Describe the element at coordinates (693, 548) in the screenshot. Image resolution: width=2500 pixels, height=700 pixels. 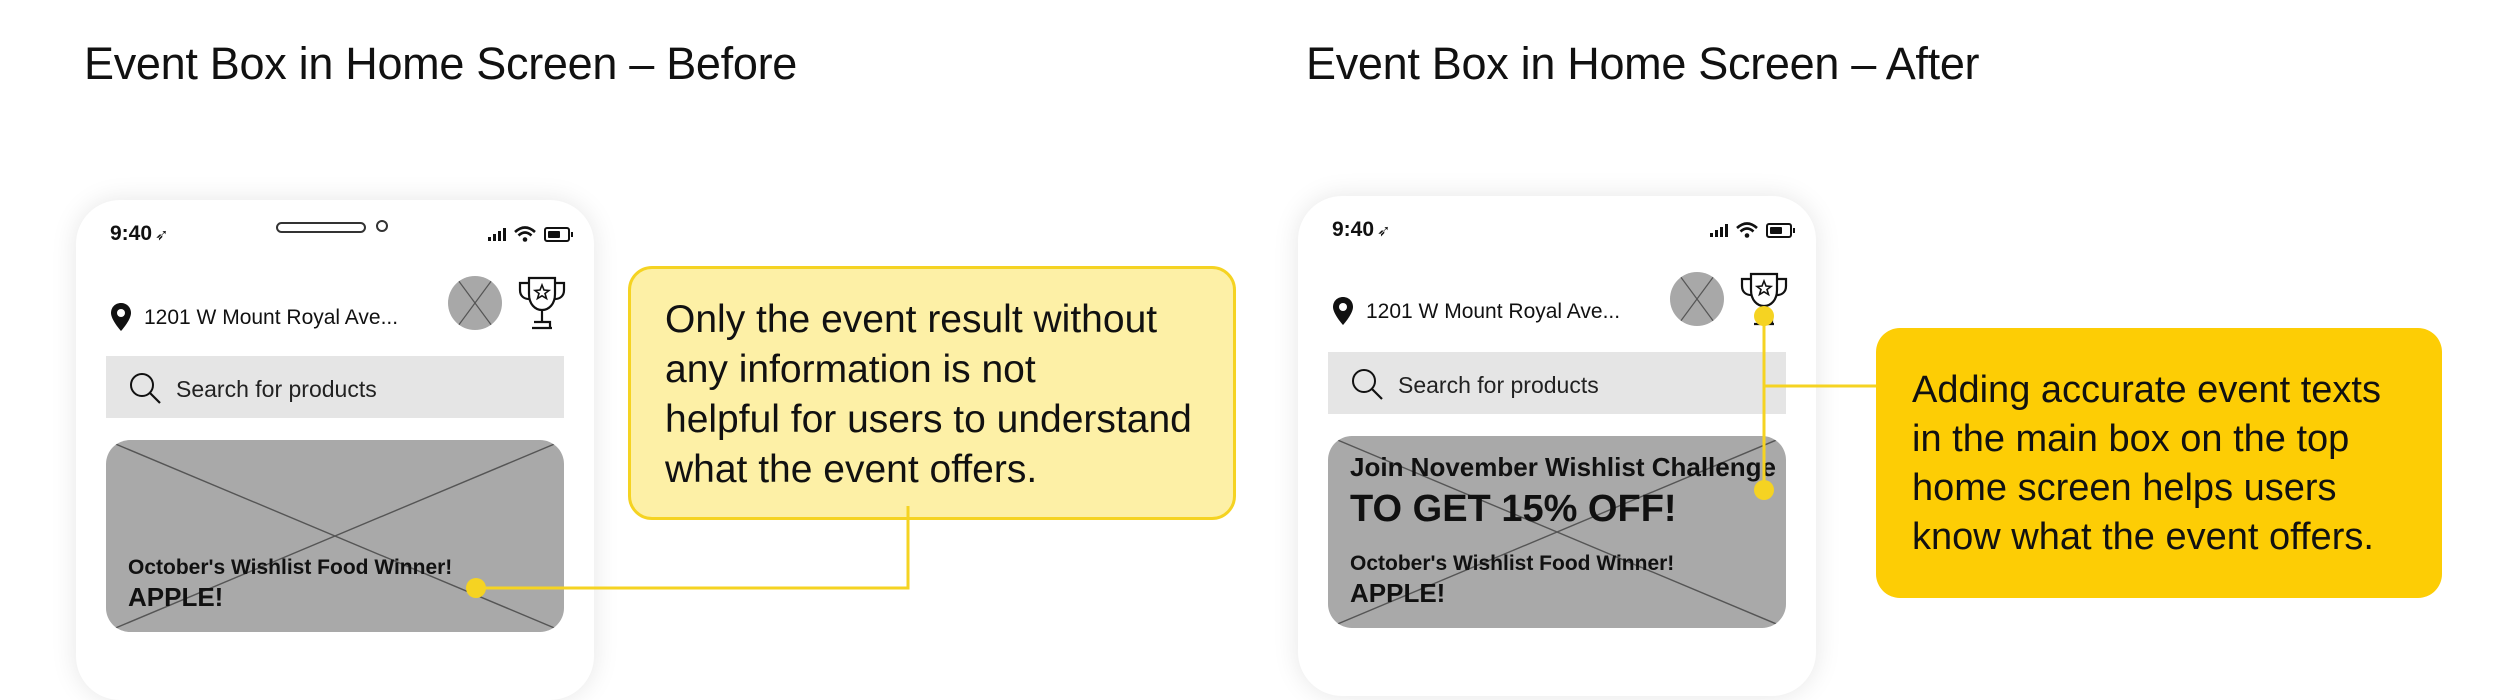
I see `connector-before` at that location.